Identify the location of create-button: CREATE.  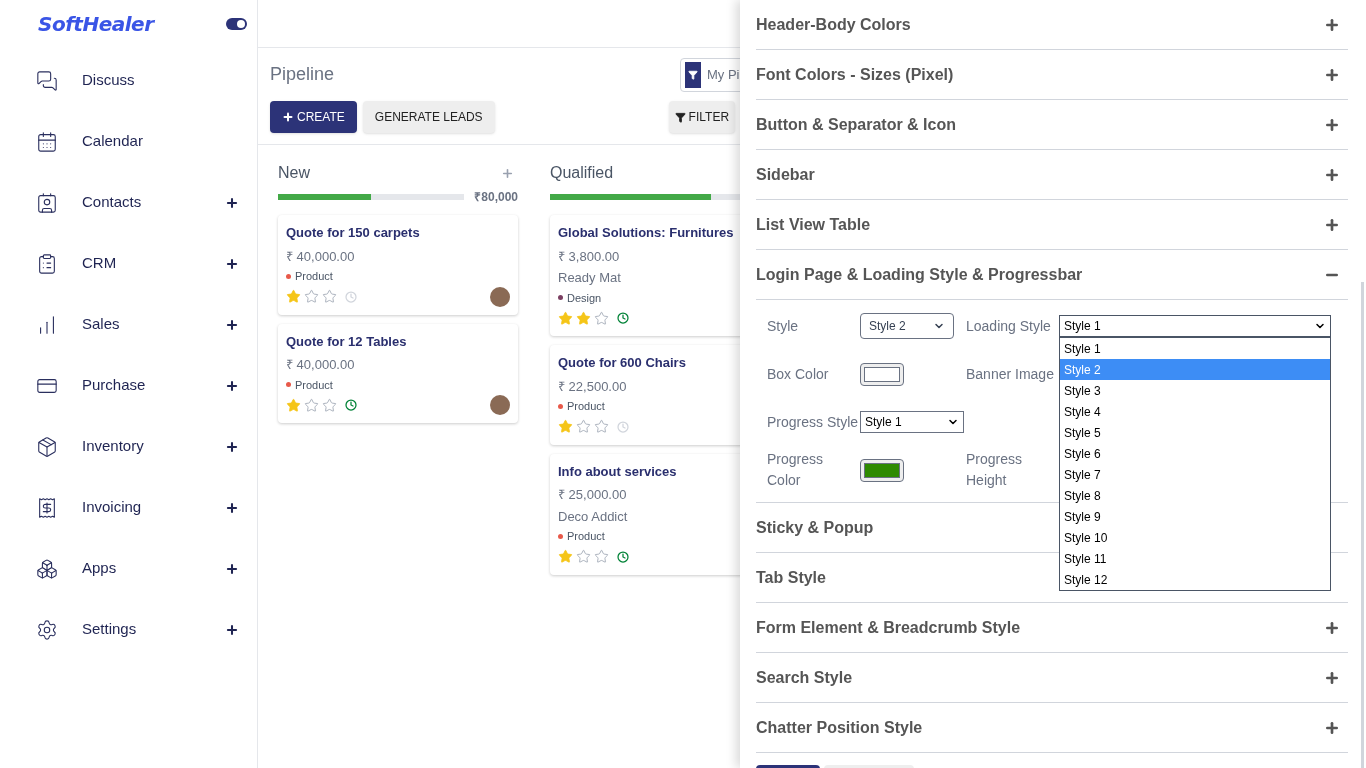
(313, 117).